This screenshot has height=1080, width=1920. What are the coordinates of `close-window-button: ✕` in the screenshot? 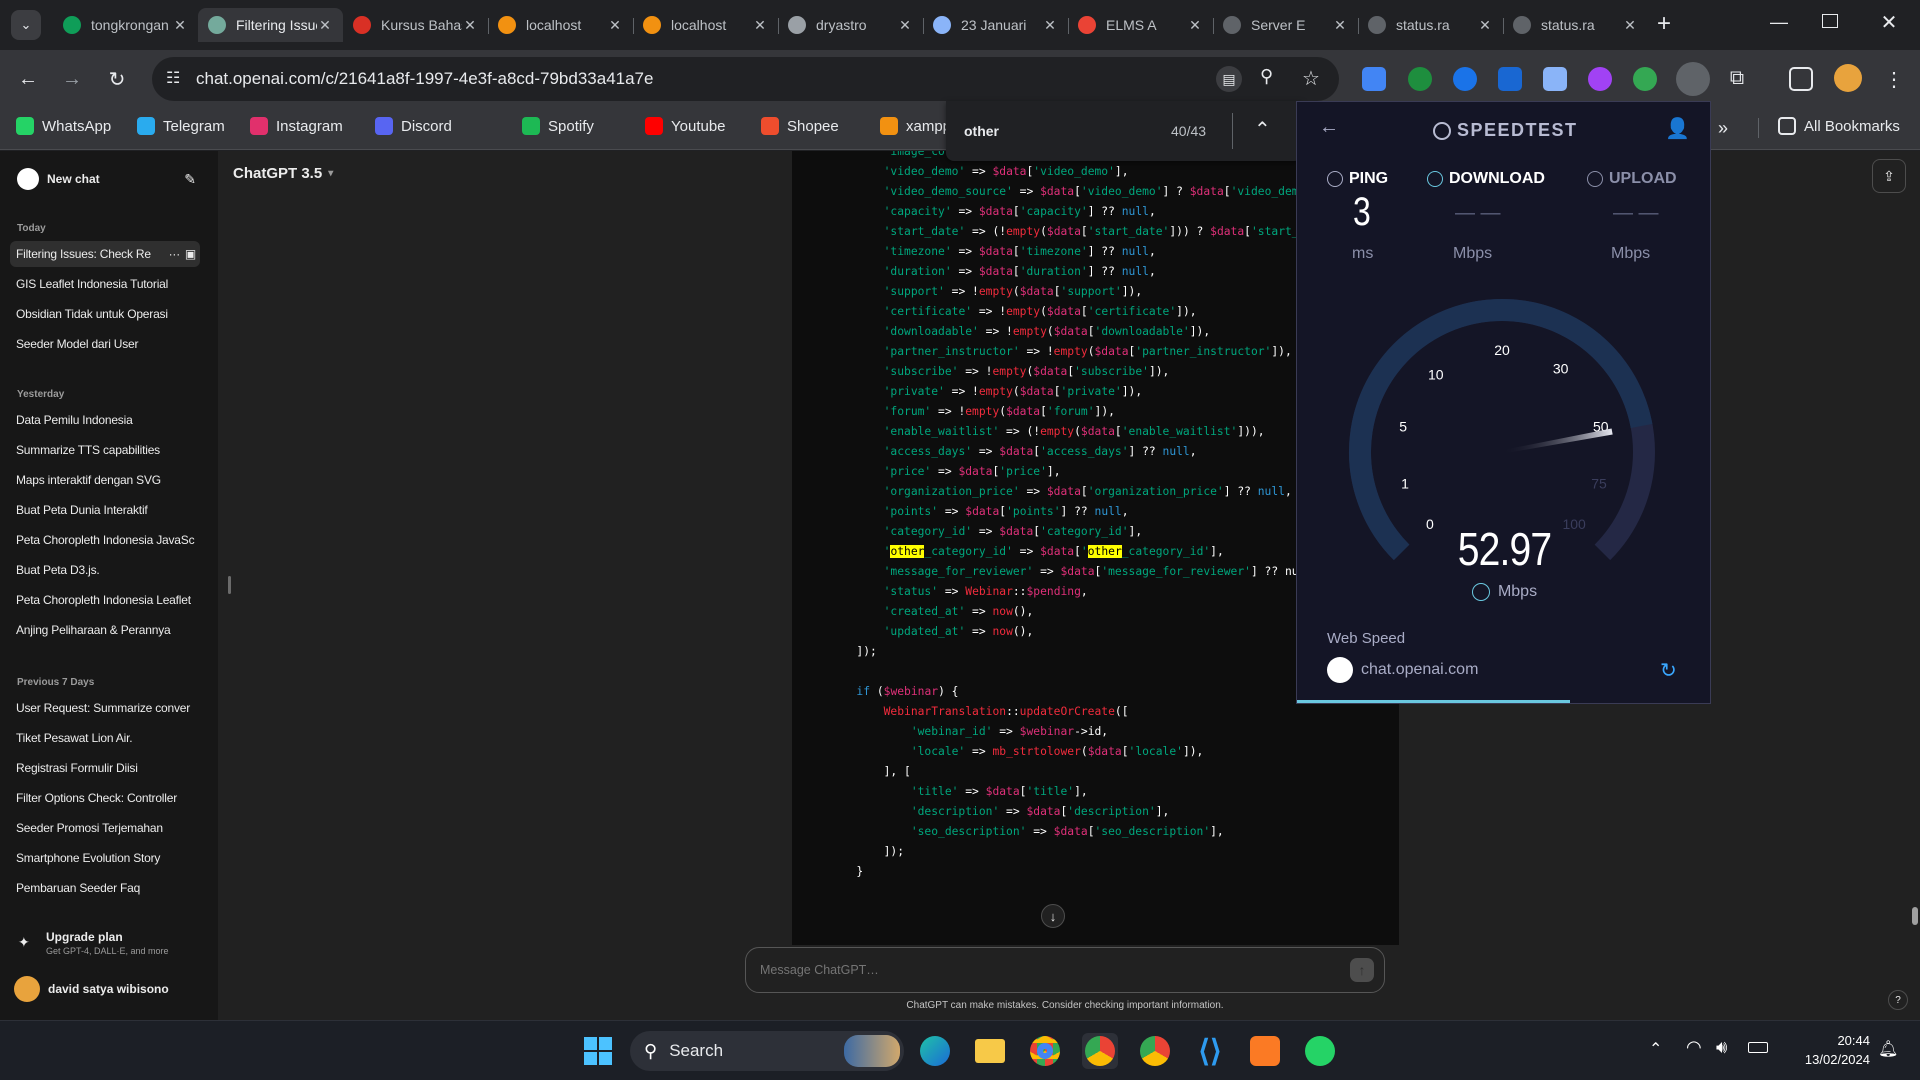 It's located at (1889, 23).